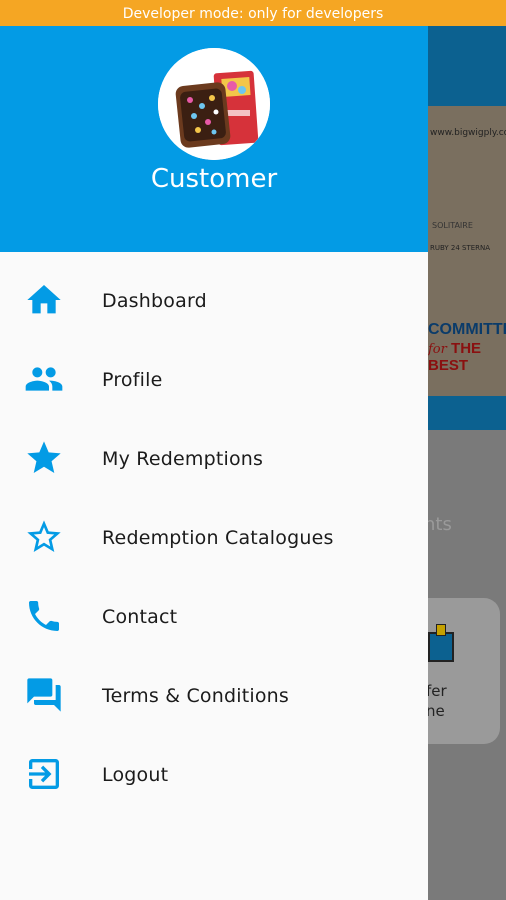  I want to click on banner-strip-text: RUBY 24 STERNA, so click(460, 248).